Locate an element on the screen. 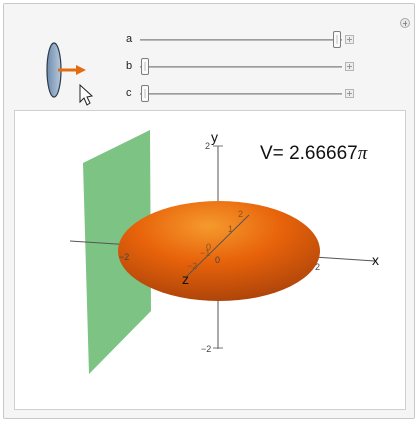 This screenshot has width=420, height=424. z-tick-label-1: 1 is located at coordinates (230, 229).